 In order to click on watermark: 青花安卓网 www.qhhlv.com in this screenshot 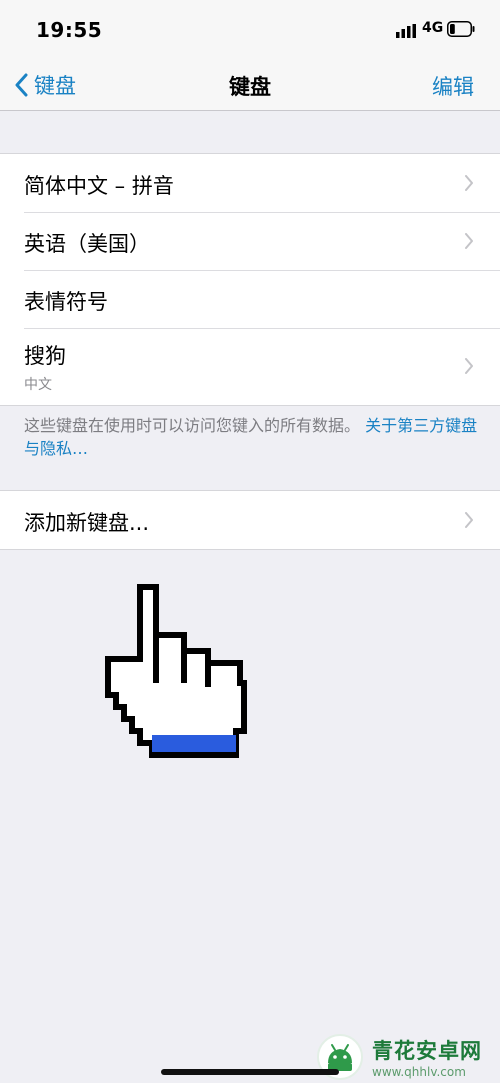, I will do `click(407, 1056)`.